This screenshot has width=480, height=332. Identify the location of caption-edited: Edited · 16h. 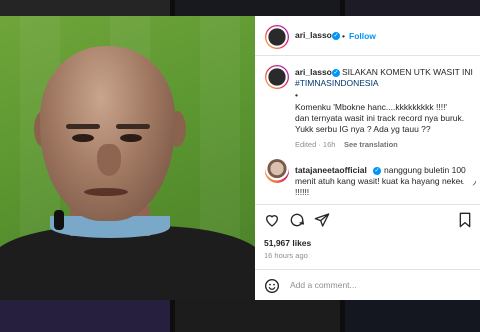
(315, 144).